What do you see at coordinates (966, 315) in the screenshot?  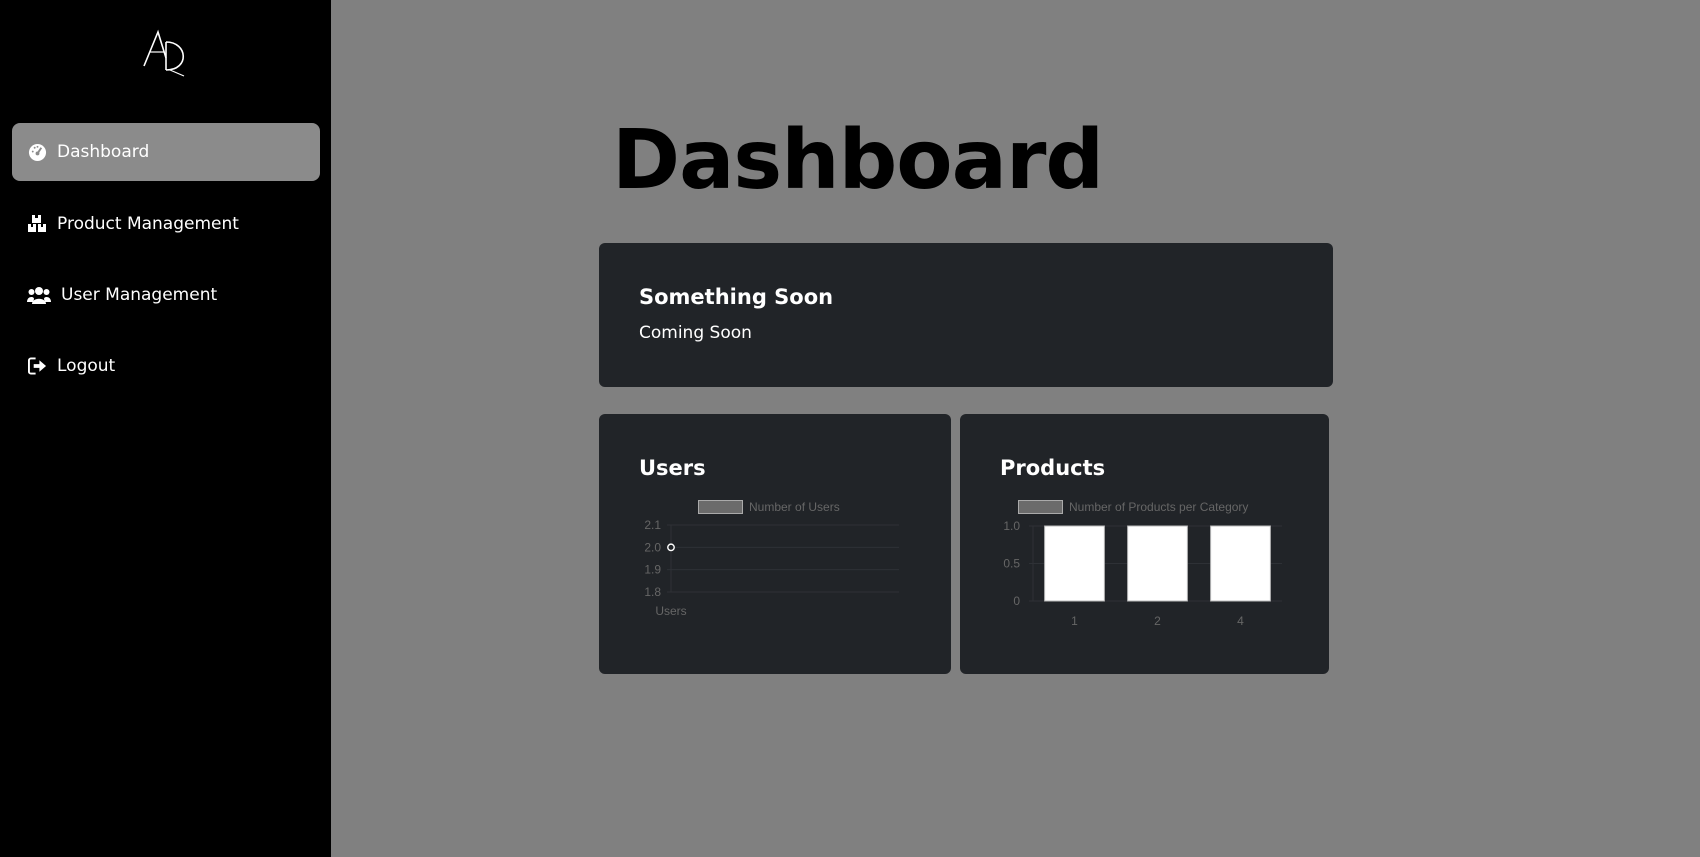 I see `something-soon-card: Something Soon Coming Soon` at bounding box center [966, 315].